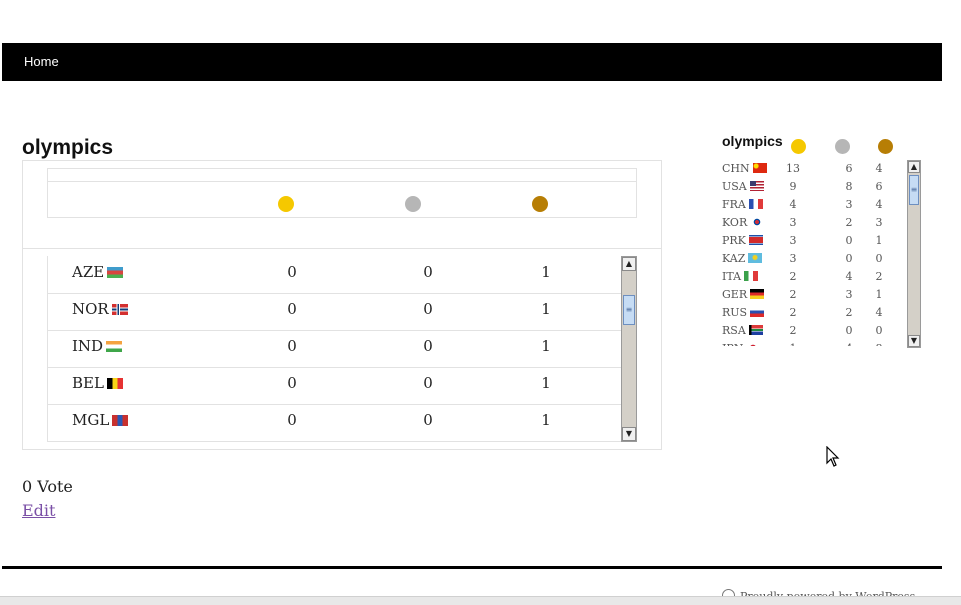 This screenshot has width=961, height=605. Describe the element at coordinates (811, 277) in the screenshot. I see `list-item: ITA 2 4 2` at that location.